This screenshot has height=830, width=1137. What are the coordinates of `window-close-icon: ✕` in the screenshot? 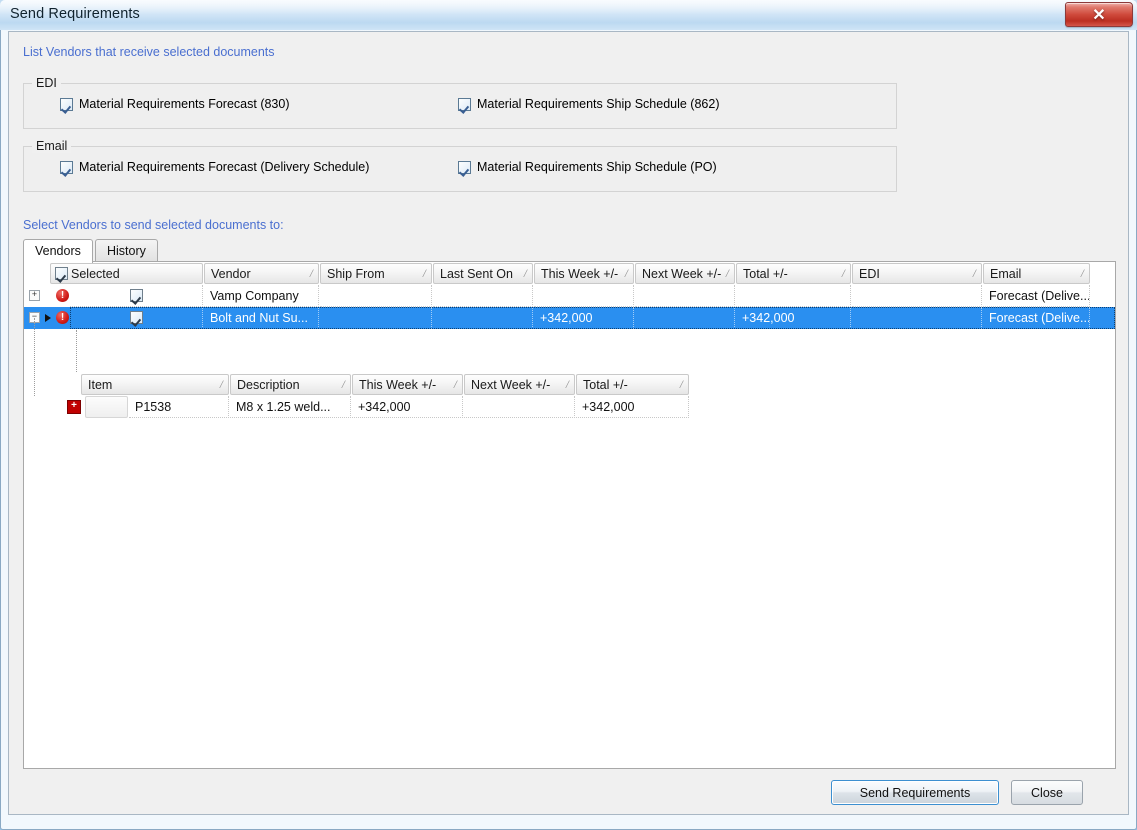 It's located at (1099, 15).